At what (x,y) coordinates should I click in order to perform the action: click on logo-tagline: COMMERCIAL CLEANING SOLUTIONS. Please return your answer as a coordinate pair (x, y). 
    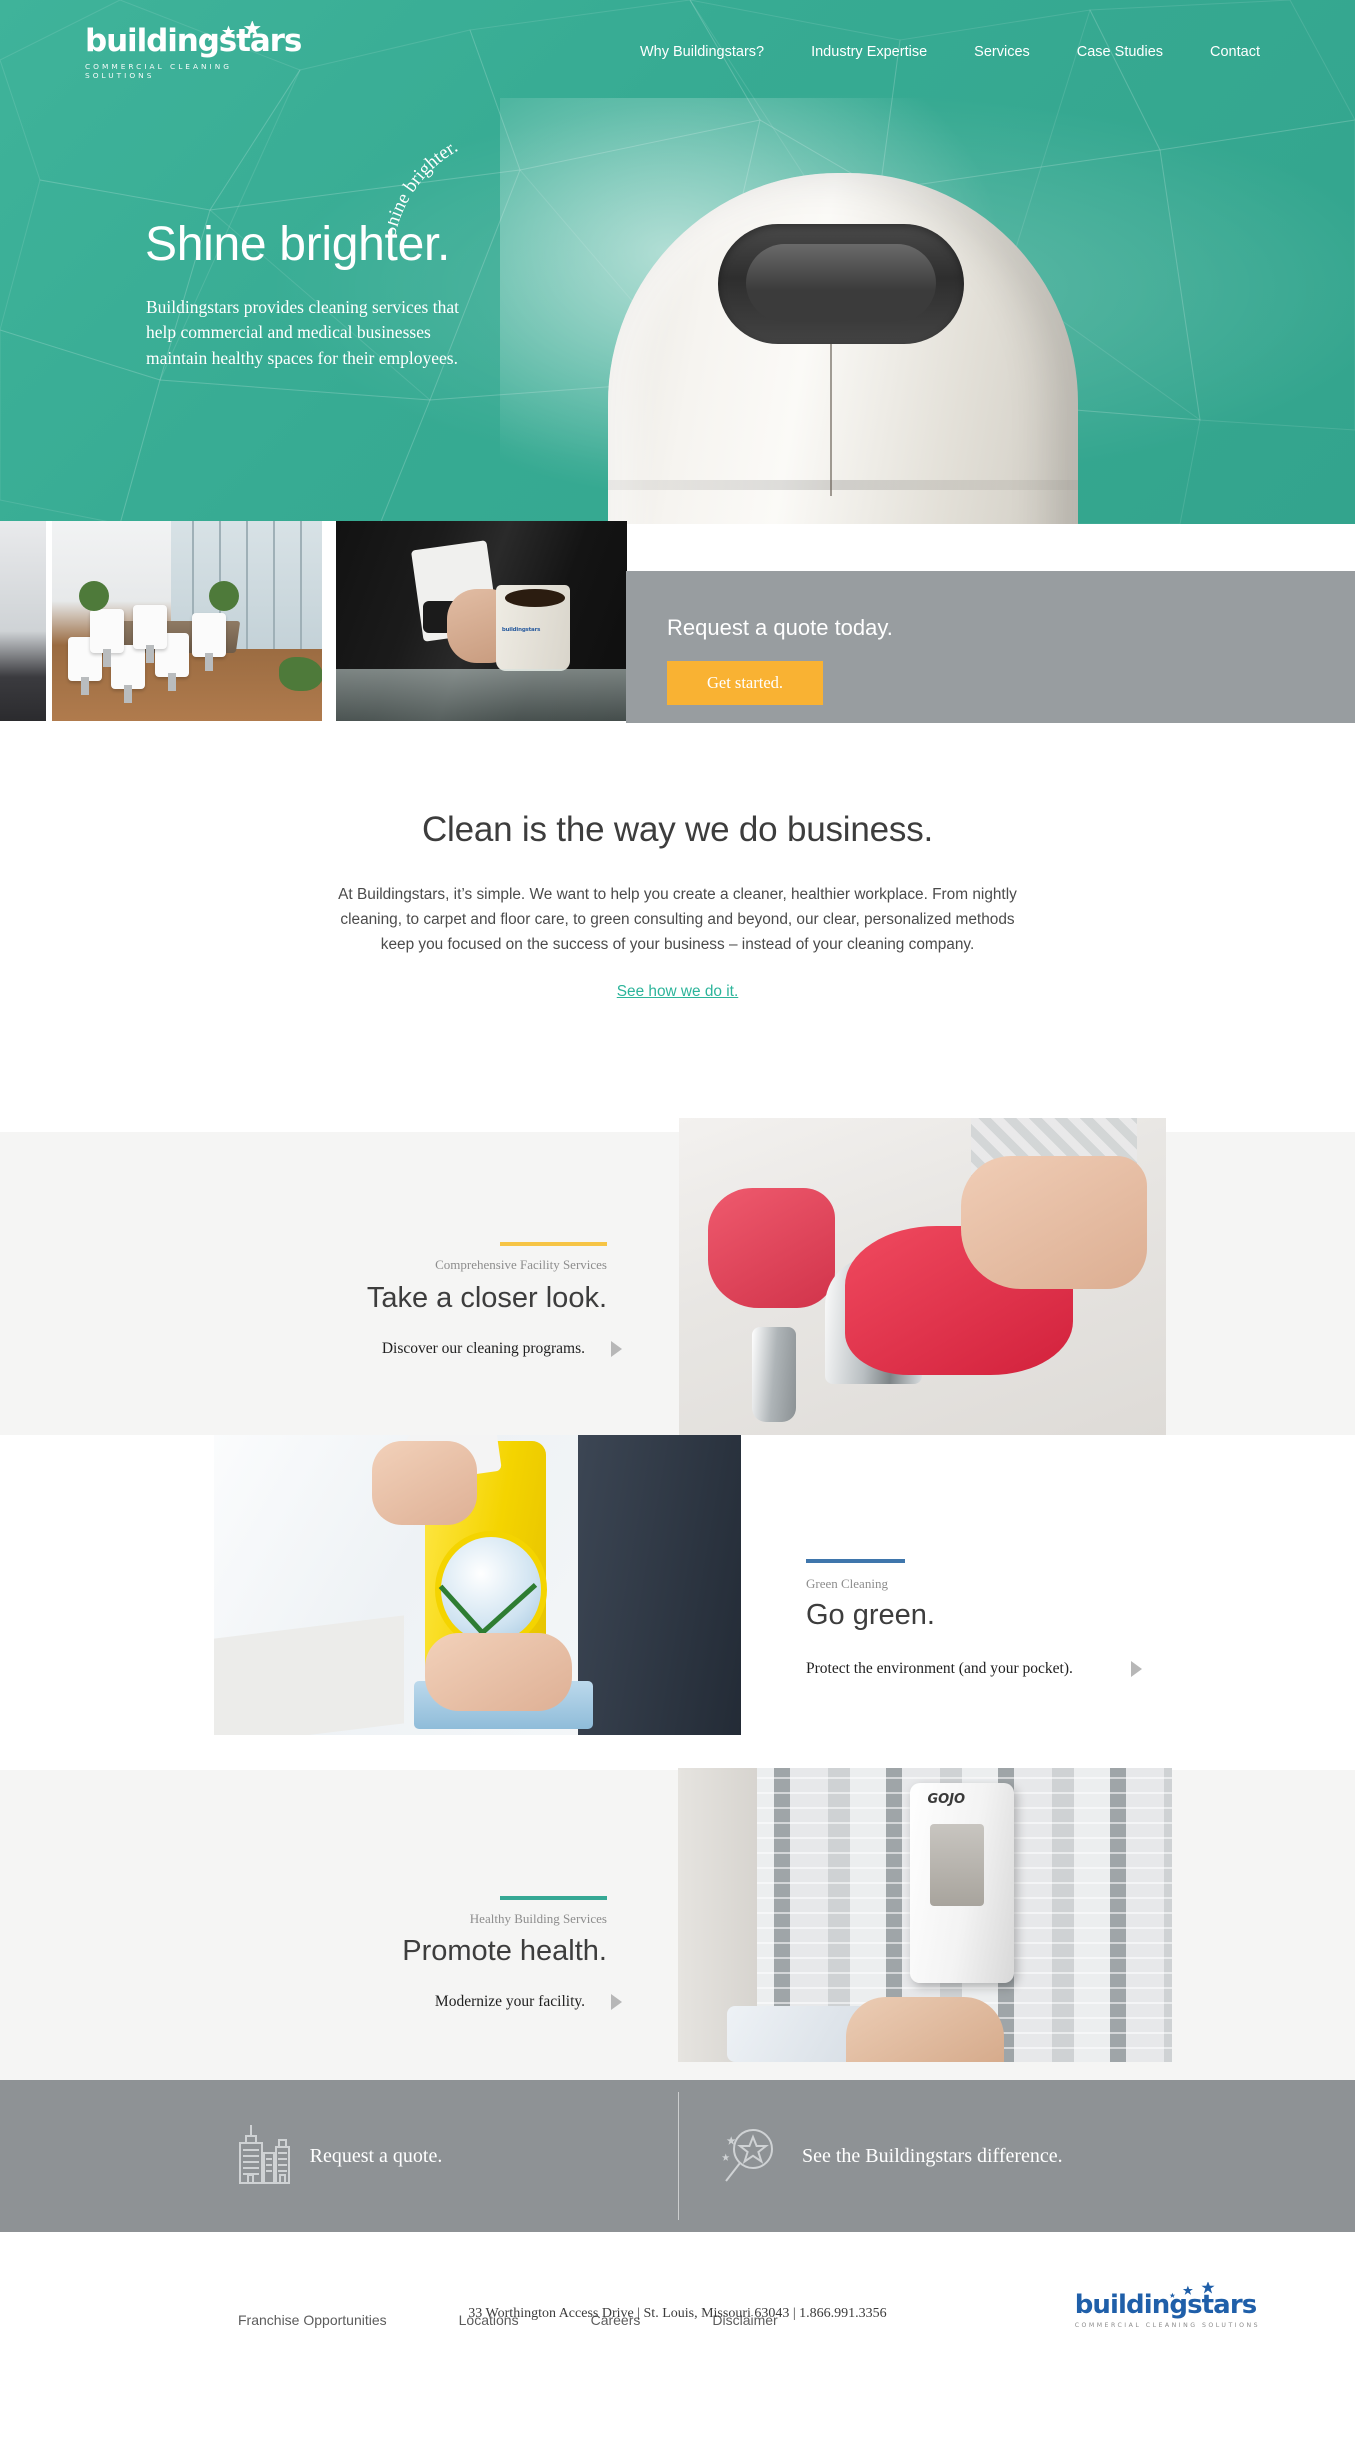
    Looking at the image, I should click on (158, 71).